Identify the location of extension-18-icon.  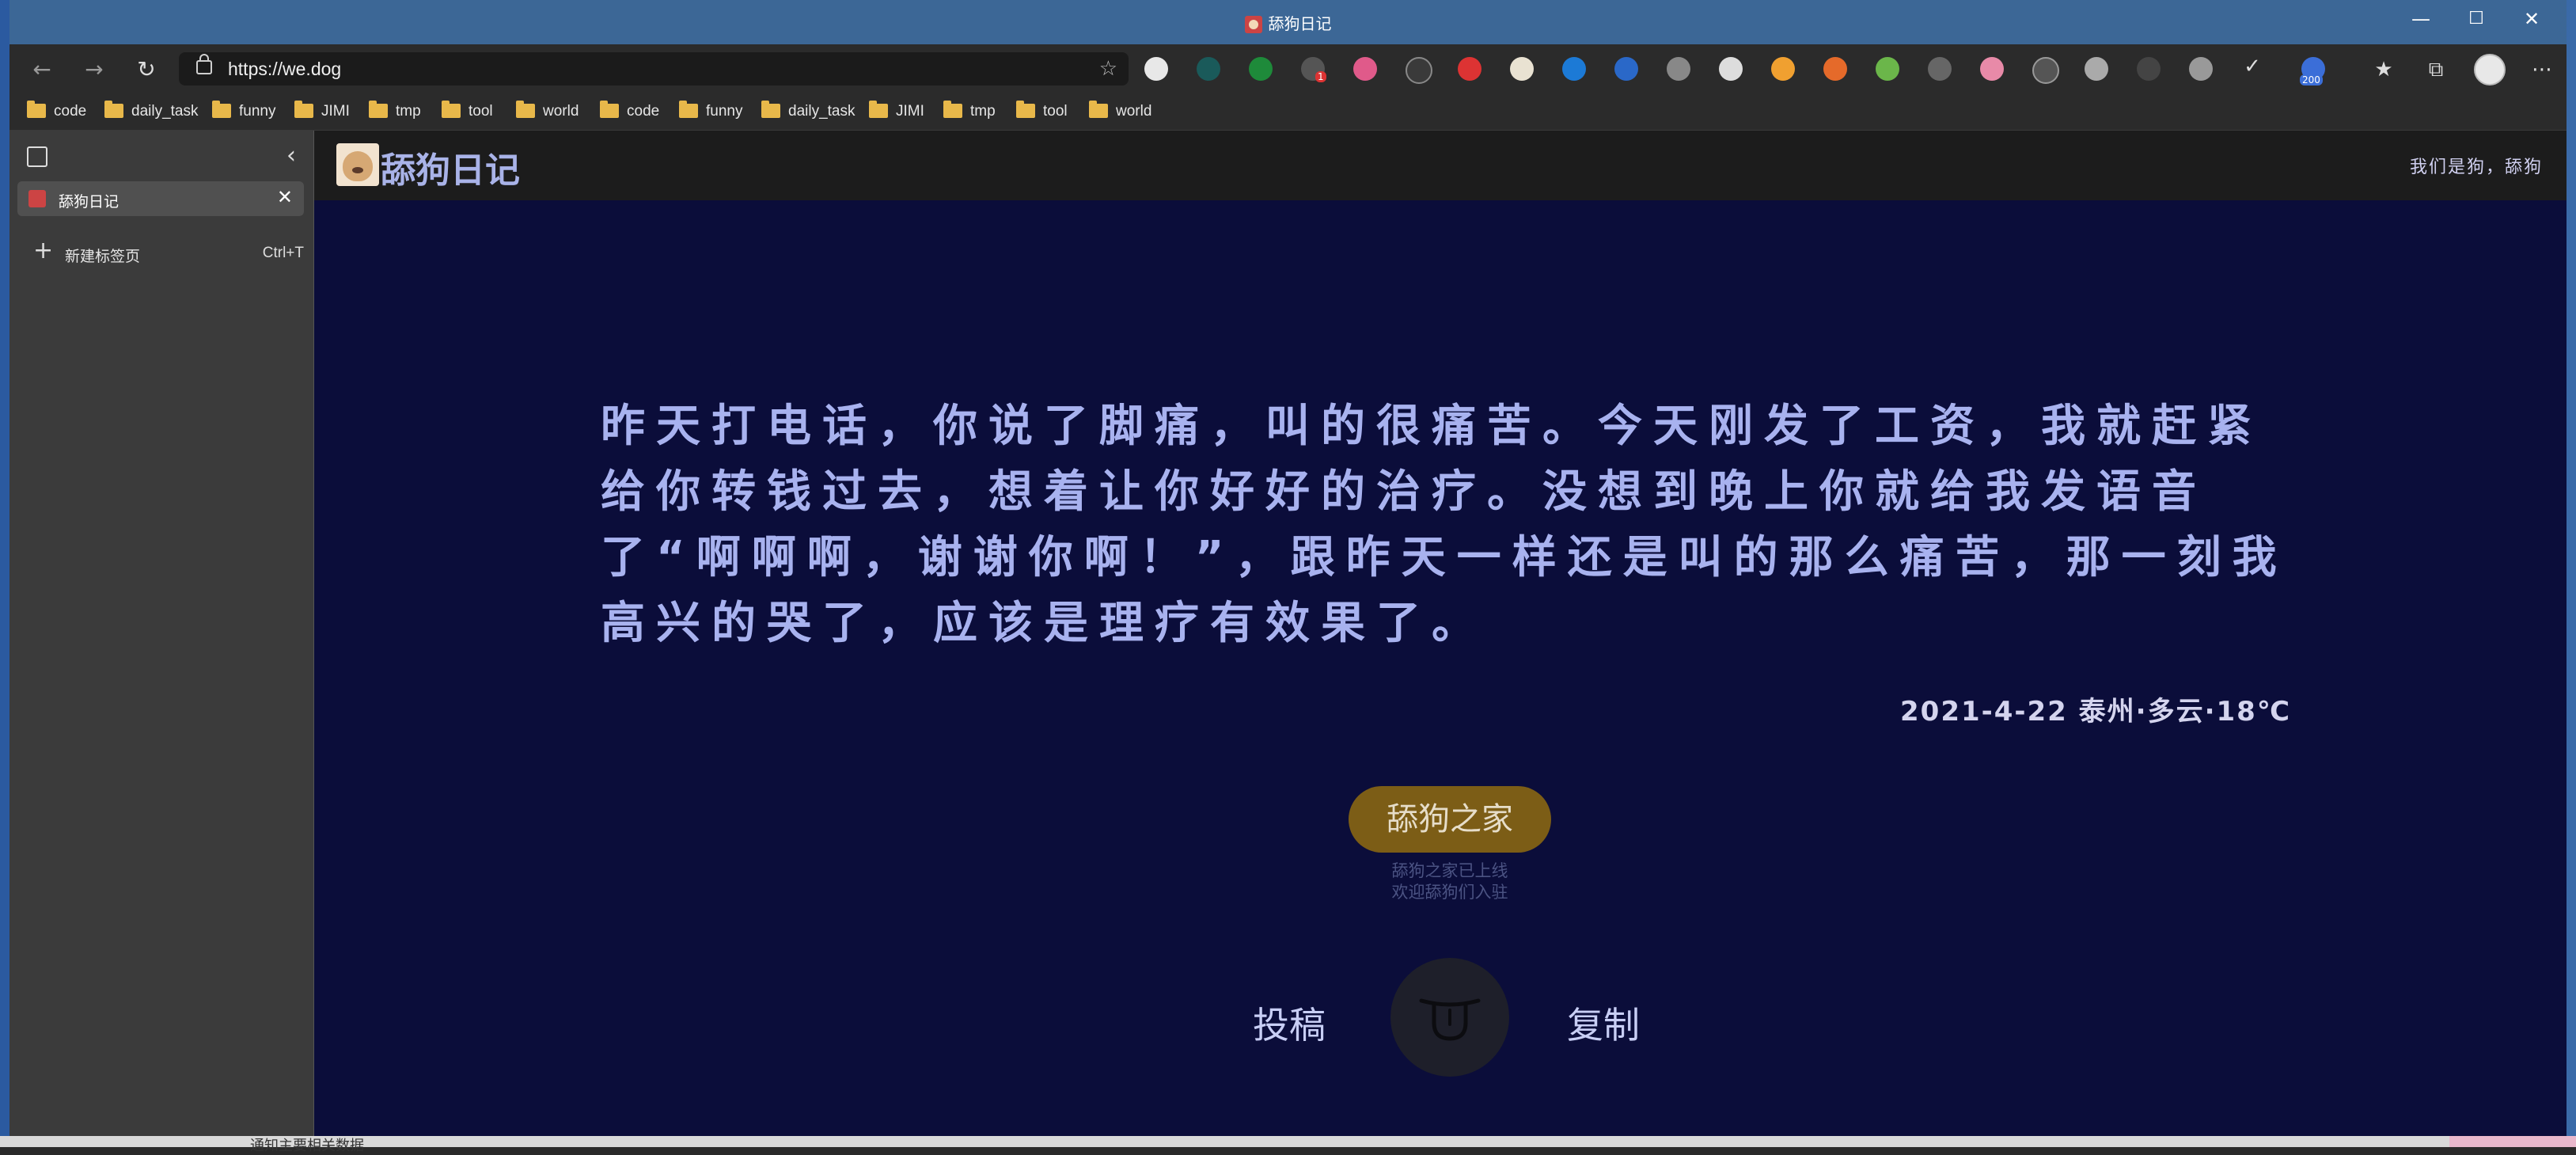
(2045, 70).